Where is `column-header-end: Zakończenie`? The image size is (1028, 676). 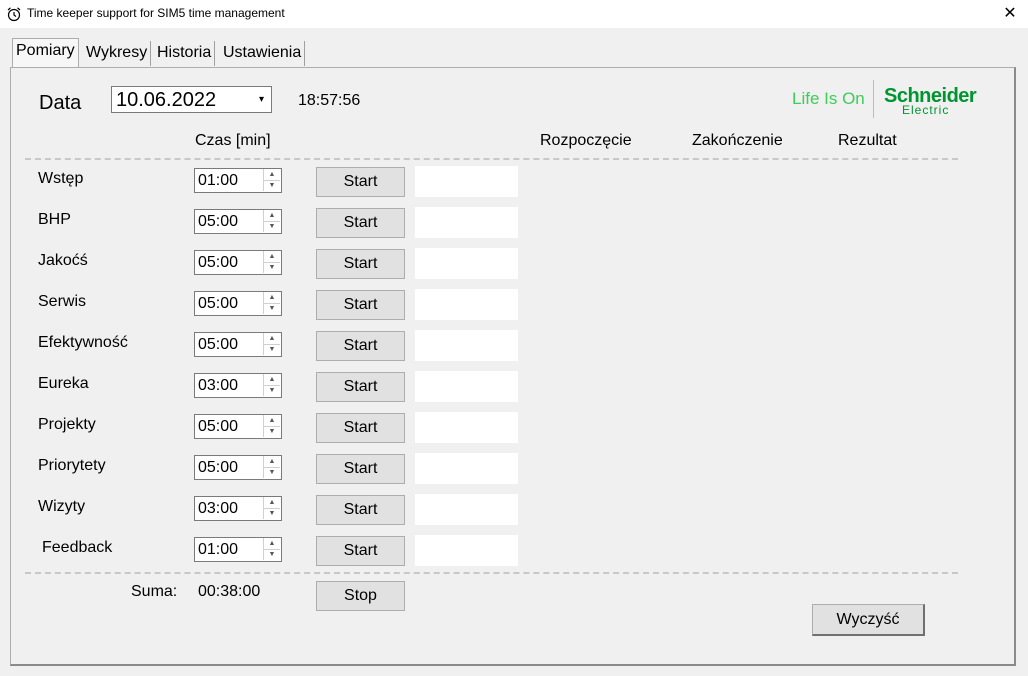
column-header-end: Zakończenie is located at coordinates (737, 140).